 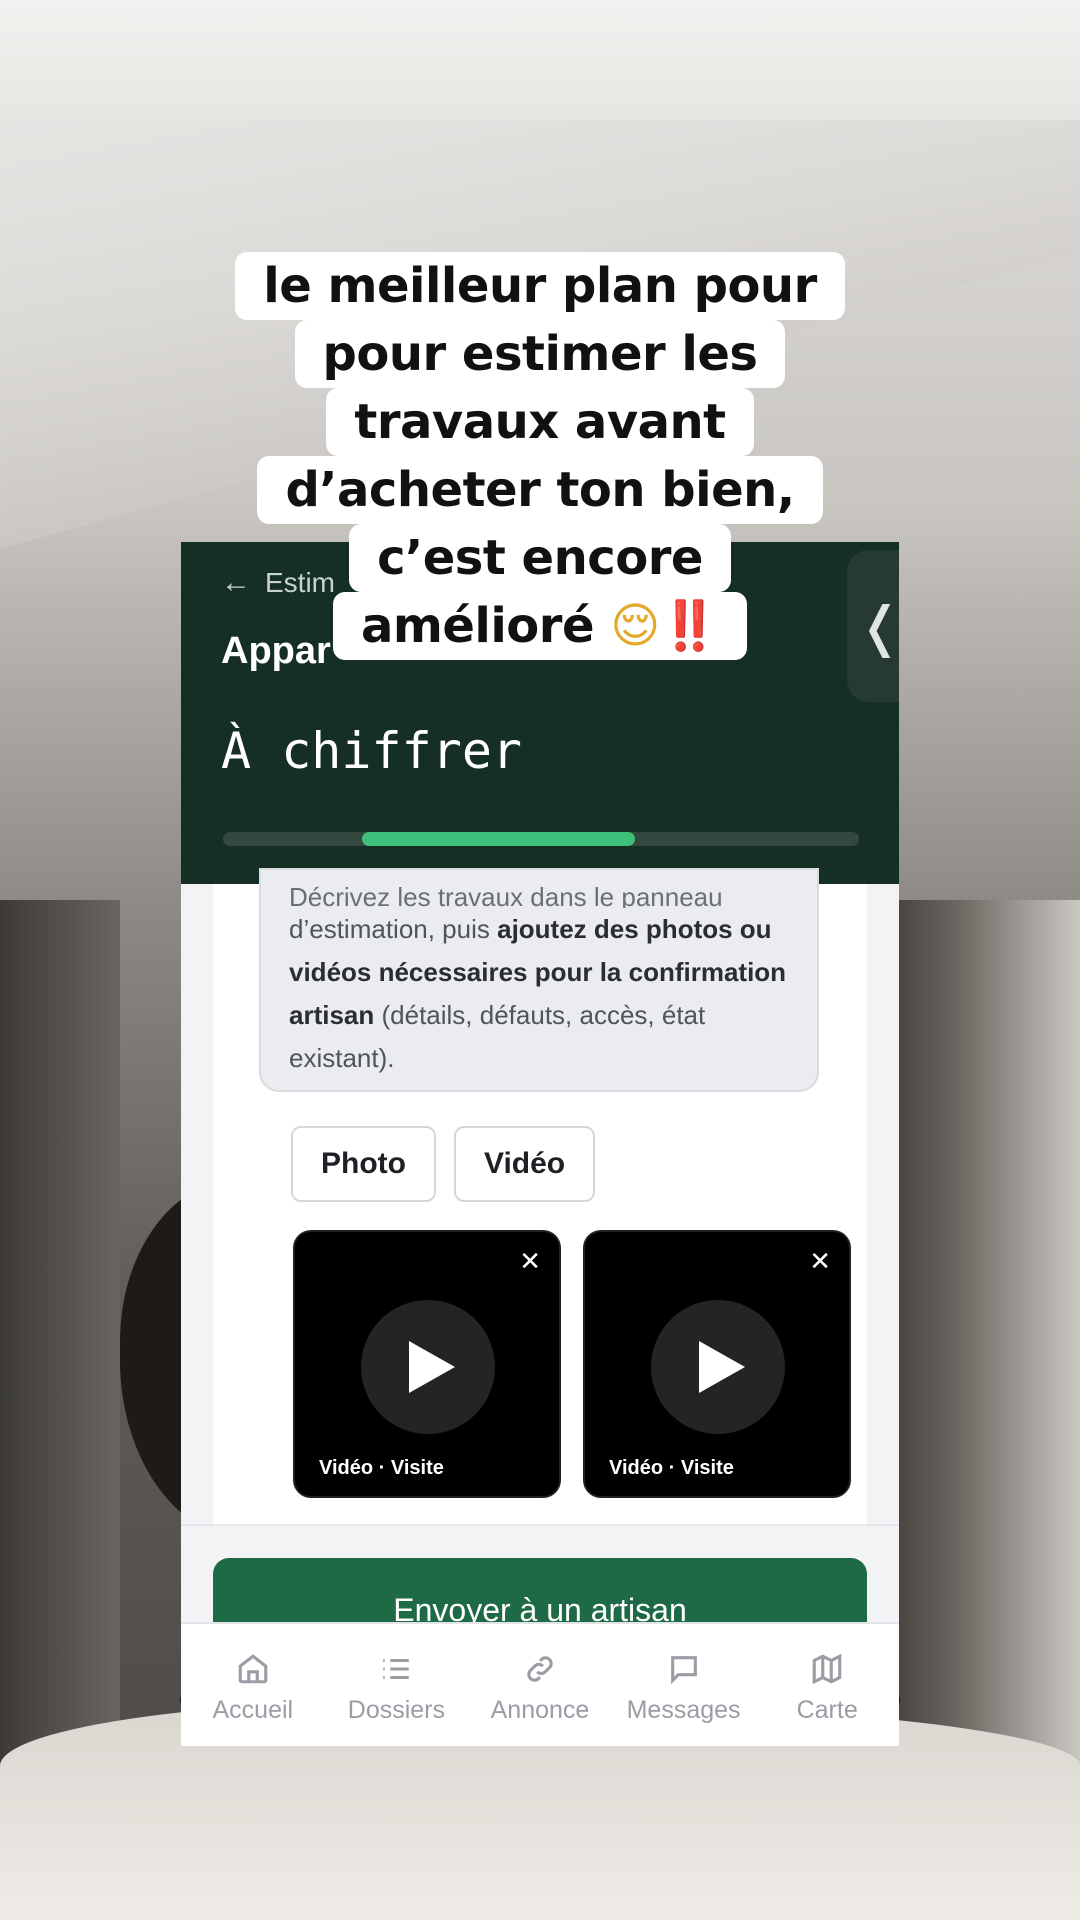 What do you see at coordinates (540, 558) in the screenshot?
I see `caption-line: c’est encore` at bounding box center [540, 558].